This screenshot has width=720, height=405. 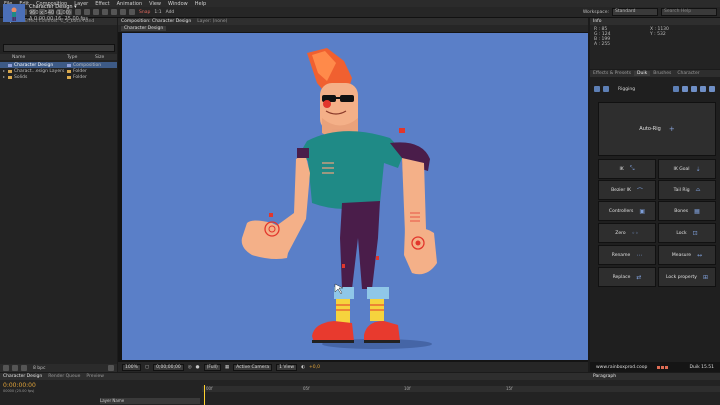 I want to click on tab-paragraph: Paragraph, so click(x=604, y=376).